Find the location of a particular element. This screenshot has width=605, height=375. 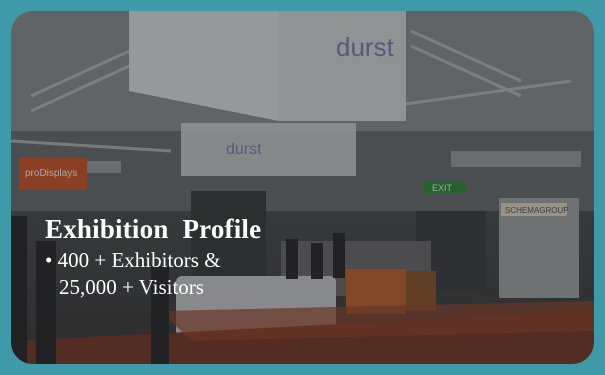

bullet-line-2: 25,000 + Visitors is located at coordinates (131, 287).